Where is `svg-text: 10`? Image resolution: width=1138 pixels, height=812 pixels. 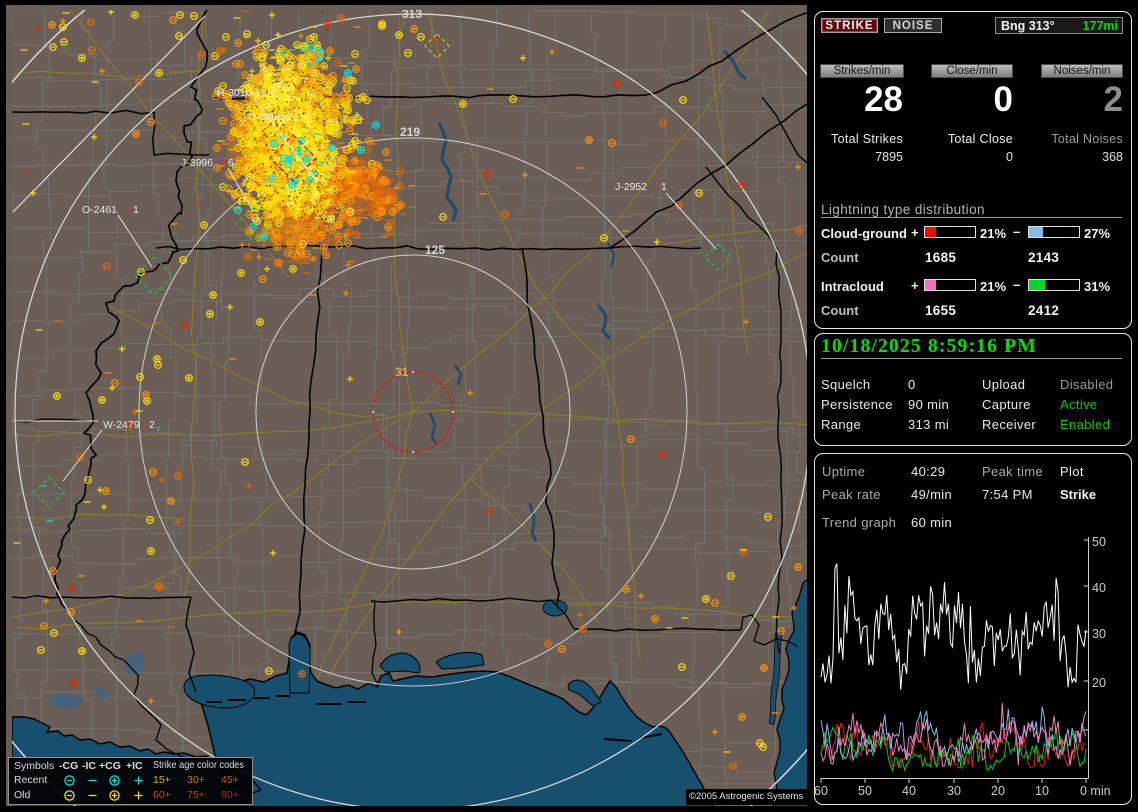 svg-text: 10 is located at coordinates (1042, 791).